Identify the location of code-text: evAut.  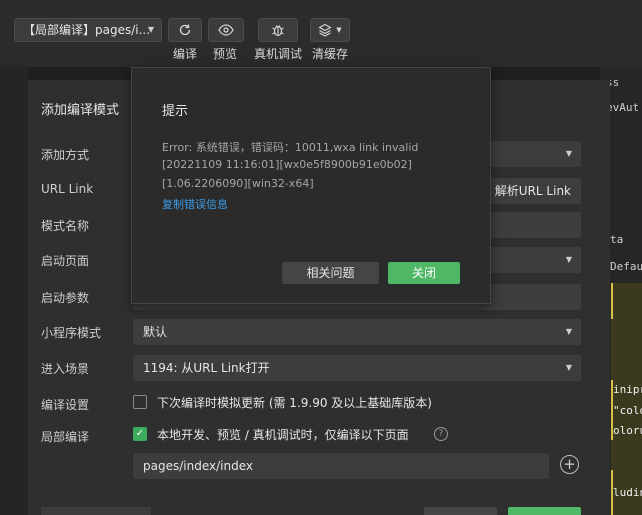
(623, 107).